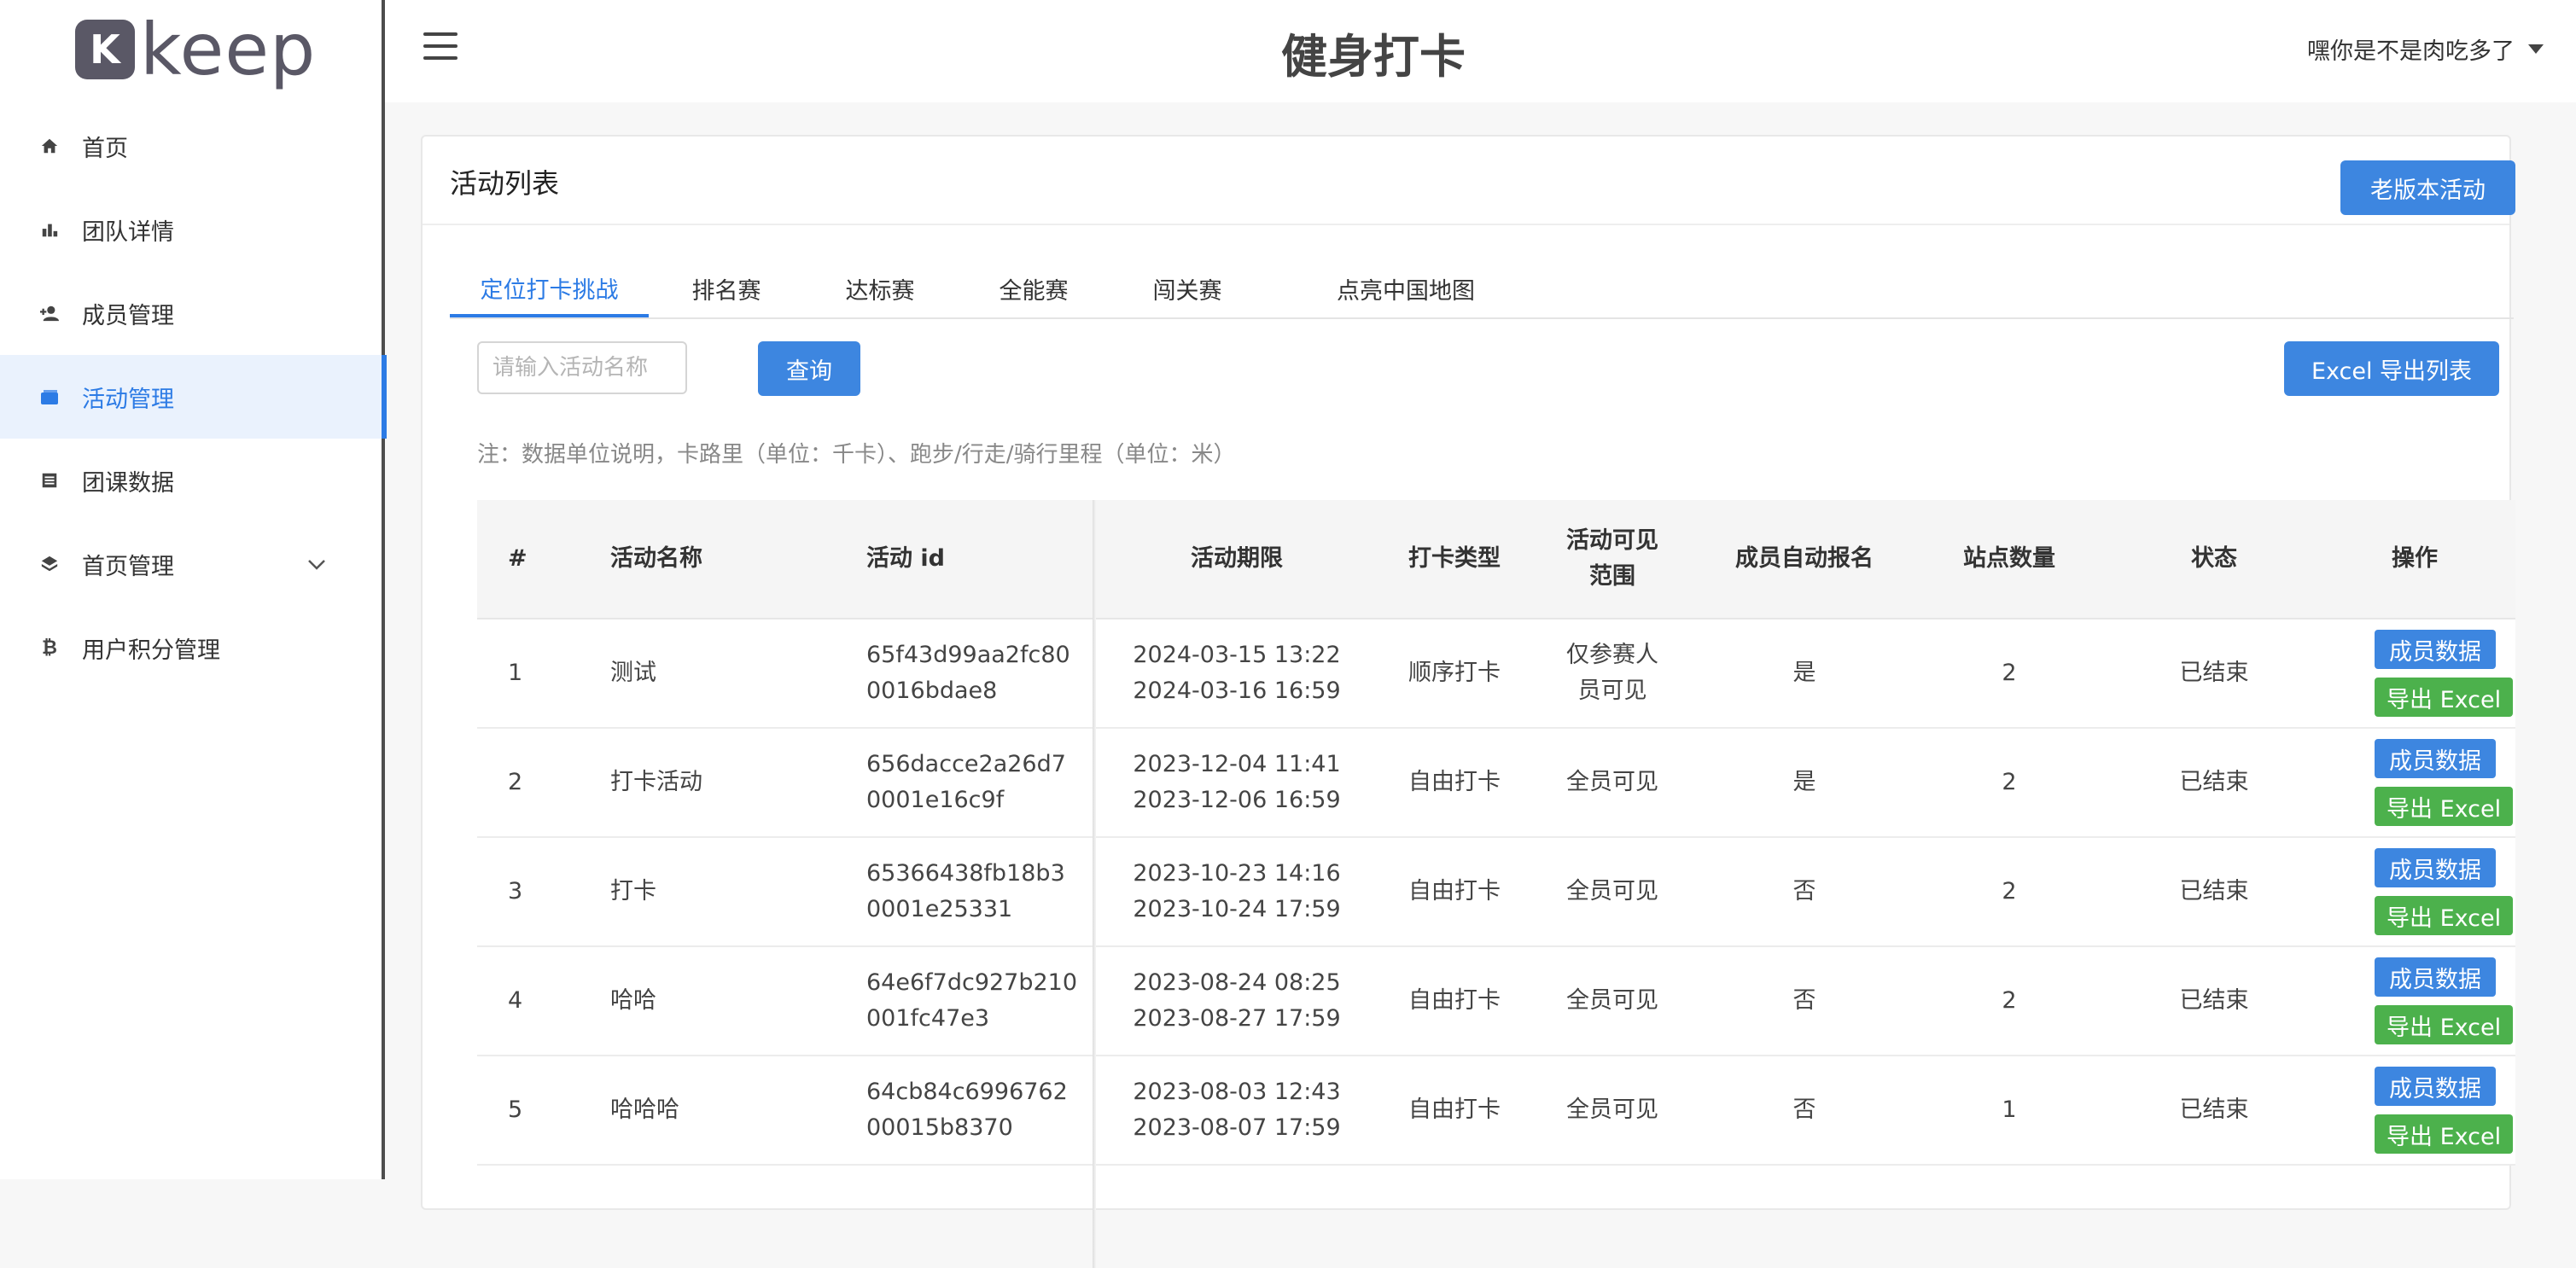 The width and height of the screenshot is (2576, 1268). What do you see at coordinates (2009, 1109) in the screenshot?
I see `cell-site-count: 1` at bounding box center [2009, 1109].